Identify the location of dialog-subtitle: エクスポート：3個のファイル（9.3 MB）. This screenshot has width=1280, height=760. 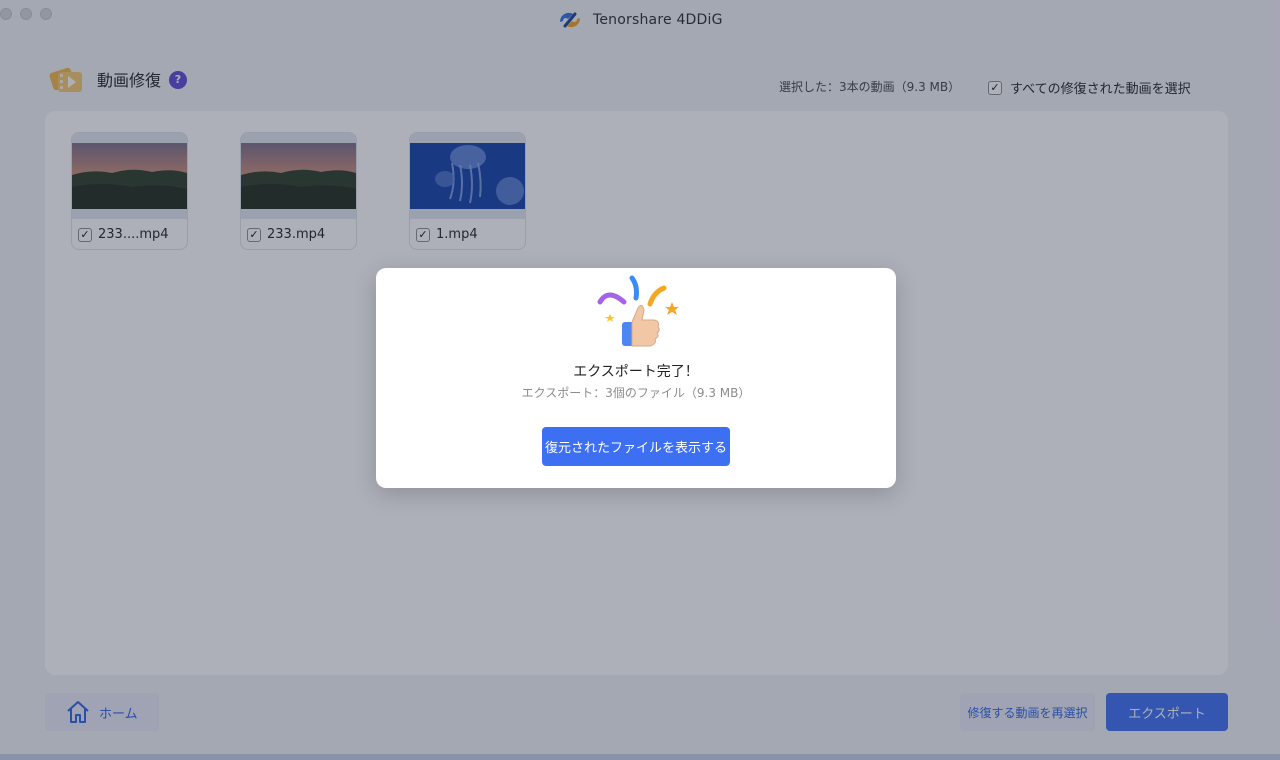
(636, 393).